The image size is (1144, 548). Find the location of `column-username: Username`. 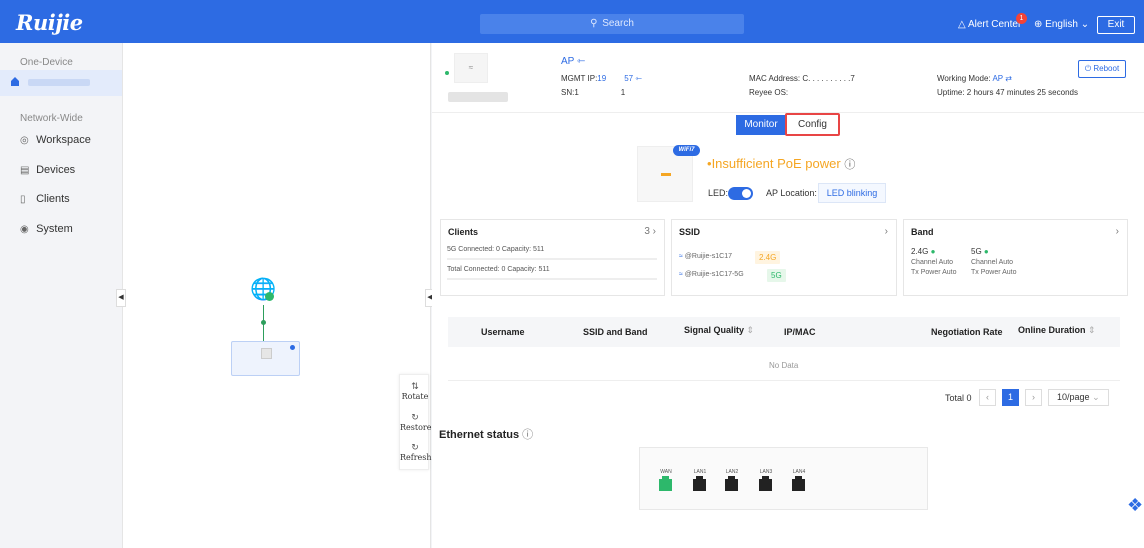

column-username: Username is located at coordinates (503, 332).